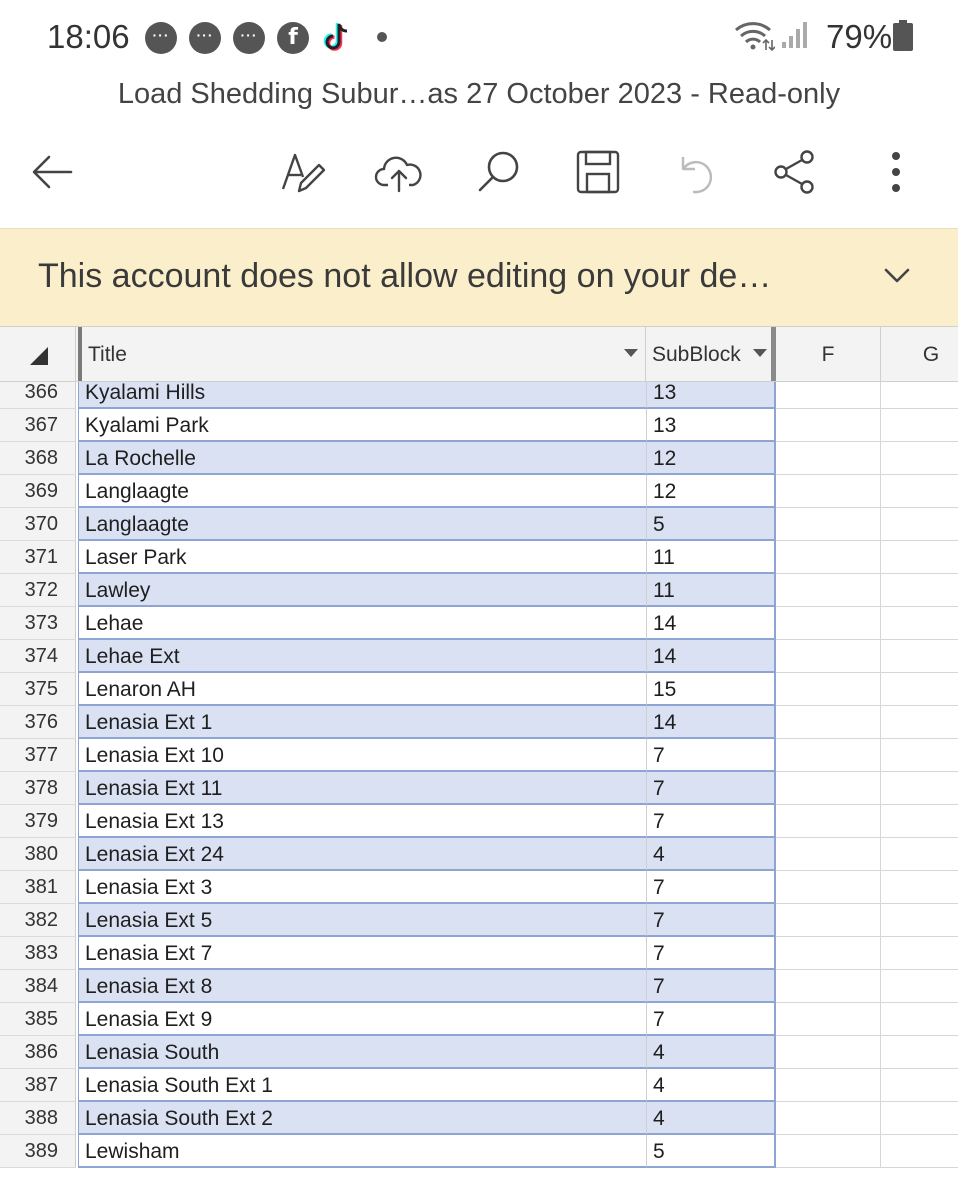 Image resolution: width=958 pixels, height=1200 pixels. I want to click on cell-title: Lenasia Ext 7, so click(362, 953).